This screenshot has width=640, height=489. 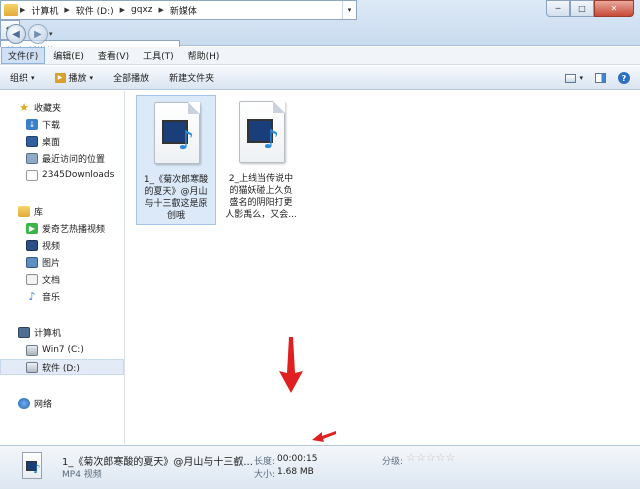 I want to click on organize-label: 组织, so click(x=19, y=79).